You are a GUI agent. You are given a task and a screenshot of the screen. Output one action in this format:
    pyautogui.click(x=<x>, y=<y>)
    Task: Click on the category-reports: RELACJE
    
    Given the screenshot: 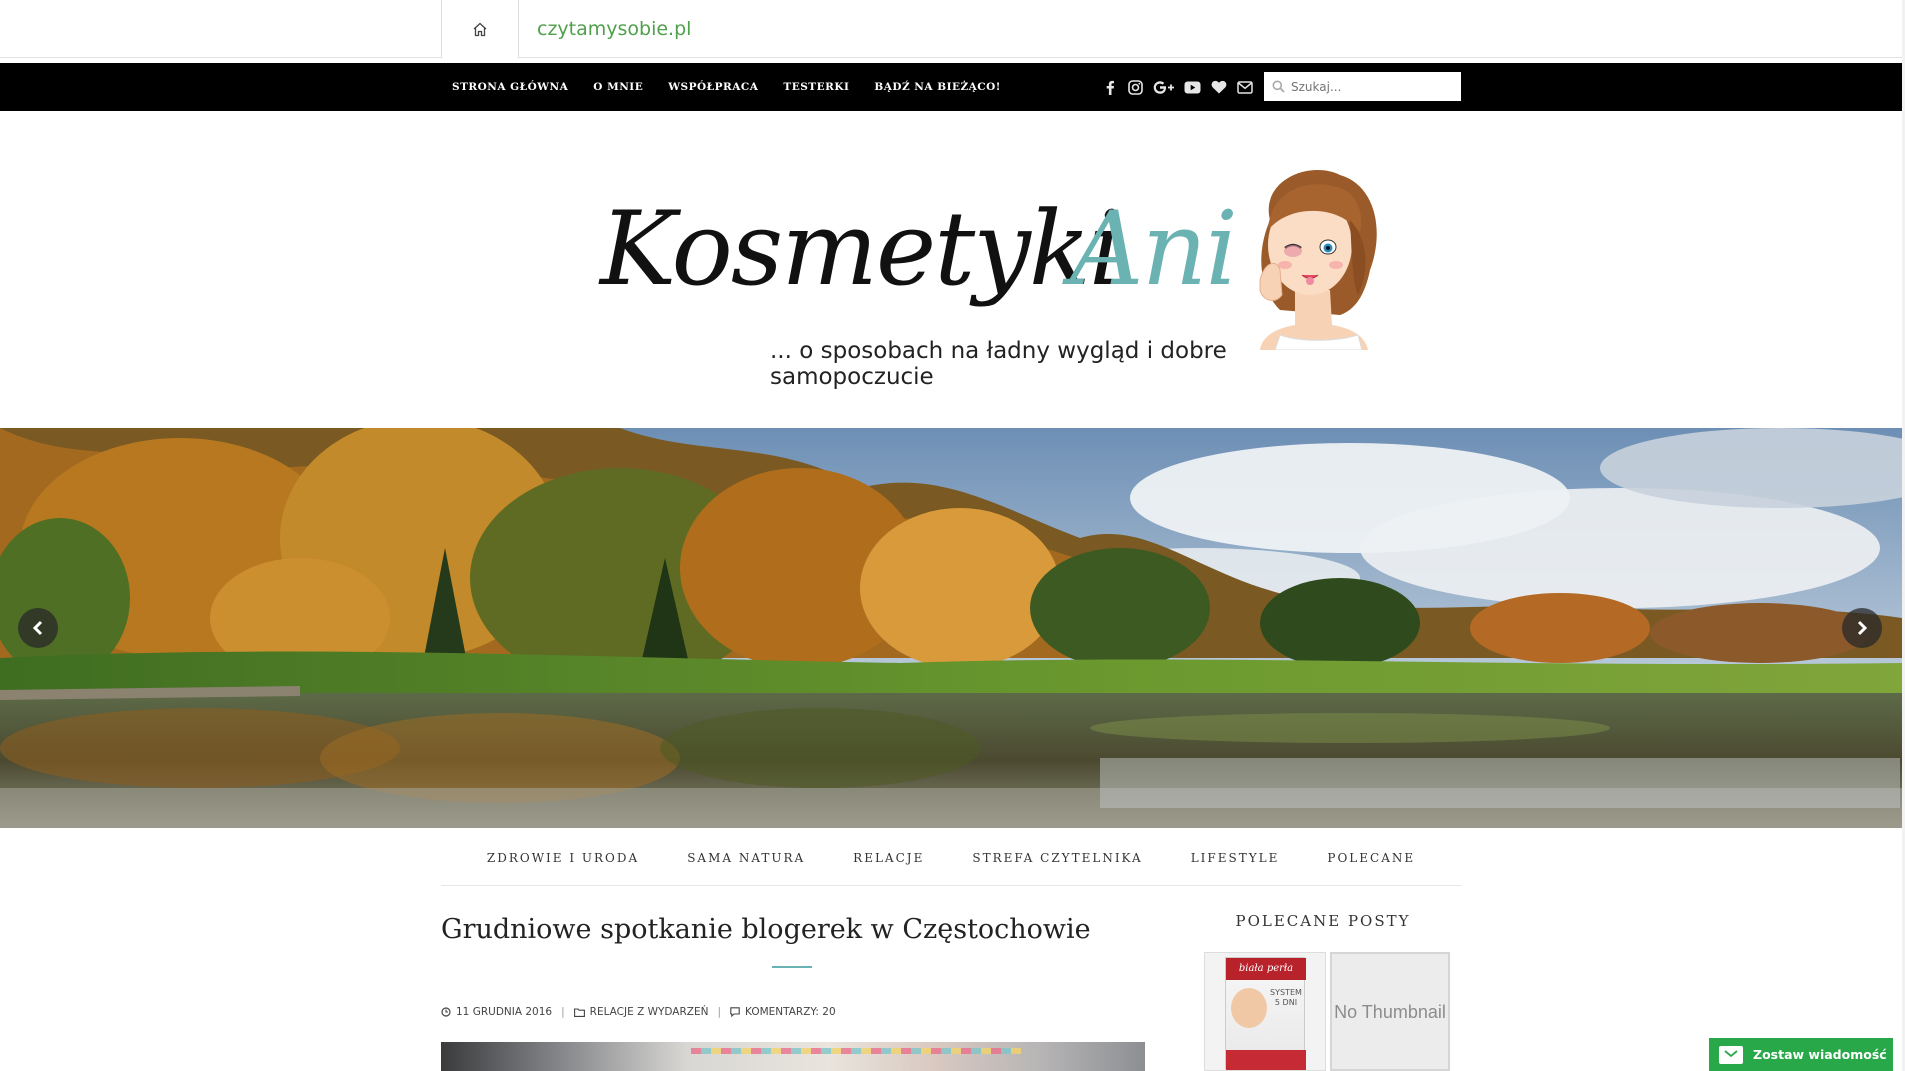 What is the action you would take?
    pyautogui.click(x=888, y=858)
    